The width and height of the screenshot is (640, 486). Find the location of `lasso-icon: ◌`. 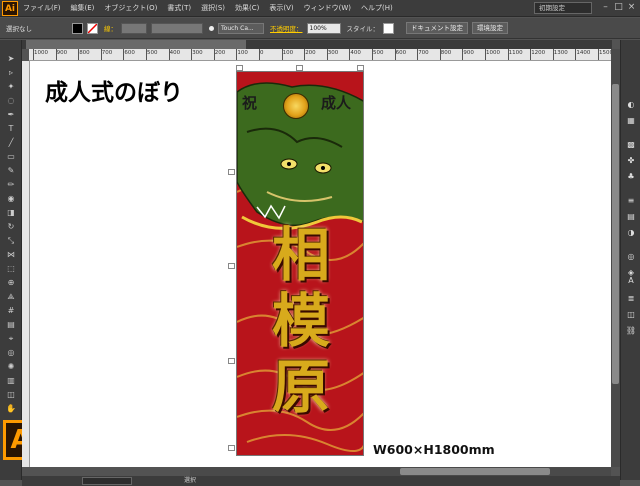

lasso-icon: ◌ is located at coordinates (11, 101).